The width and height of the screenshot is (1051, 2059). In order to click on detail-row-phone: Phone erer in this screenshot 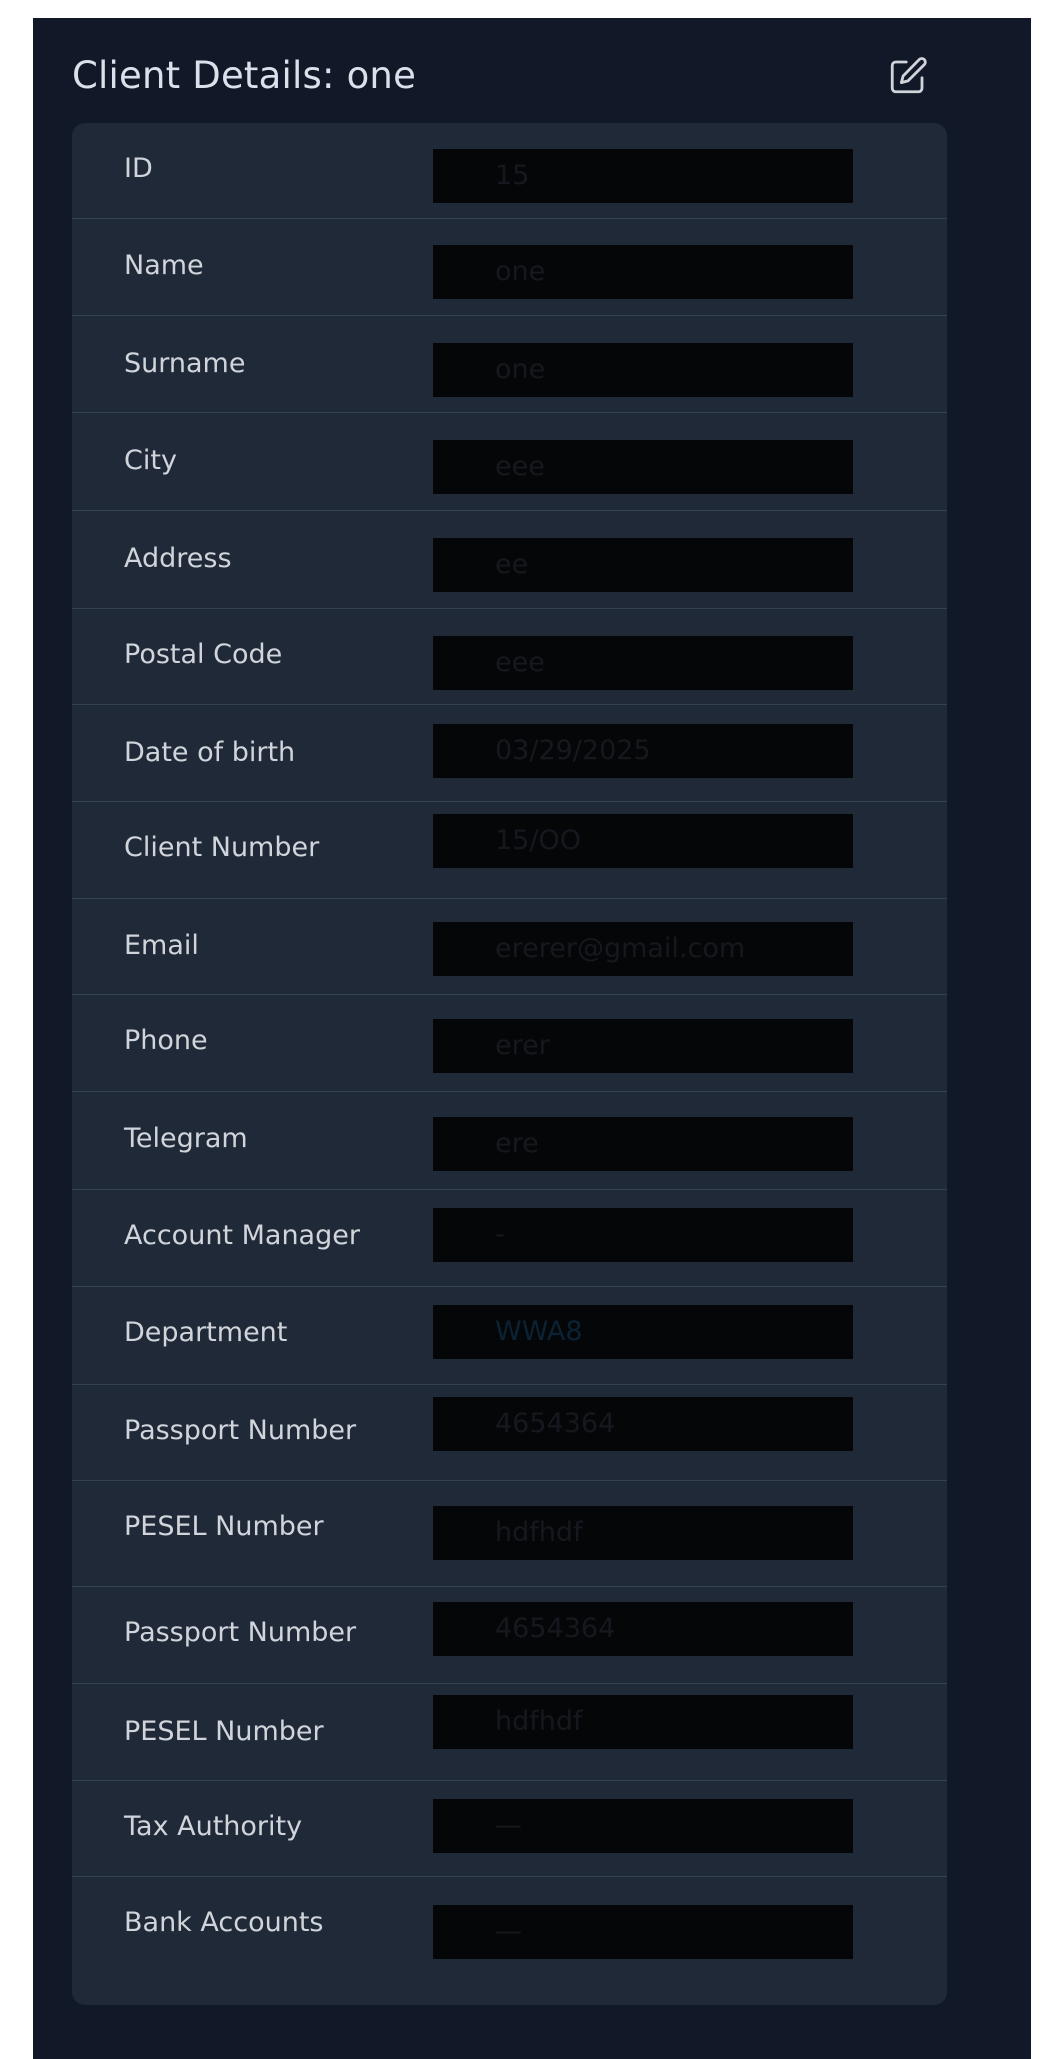, I will do `click(509, 1043)`.